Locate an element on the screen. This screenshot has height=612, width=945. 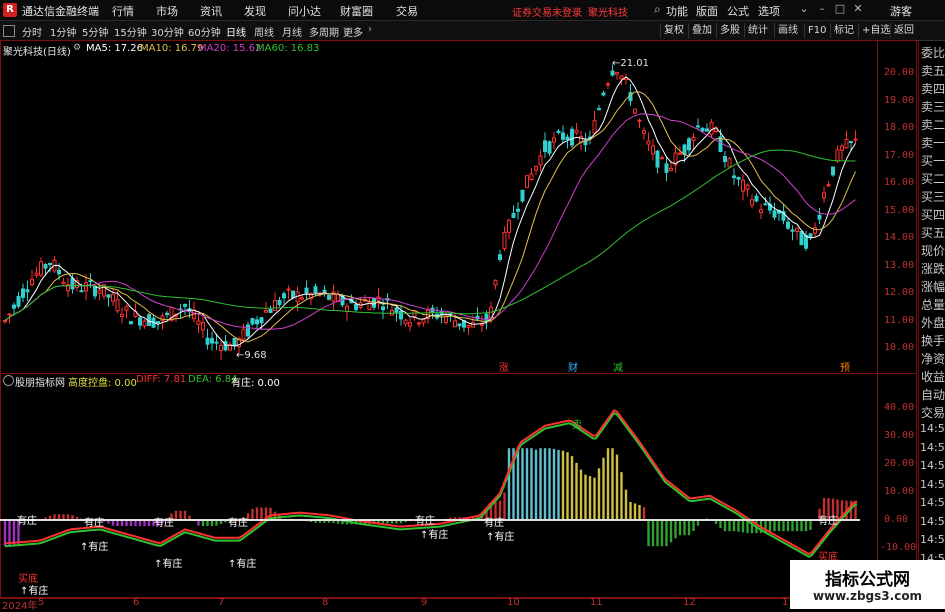
btn-multi-stock: 多股 is located at coordinates (729, 30).